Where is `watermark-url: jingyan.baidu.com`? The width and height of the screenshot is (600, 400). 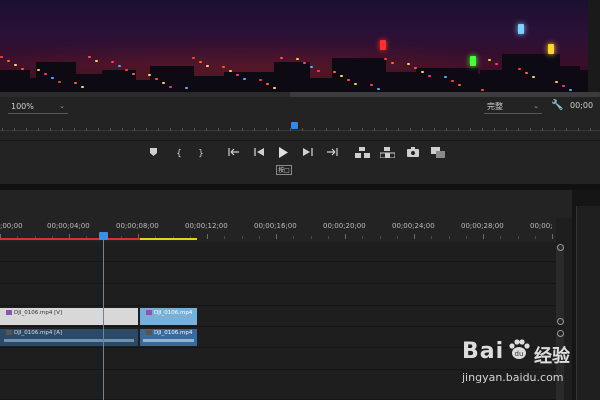
watermark-url: jingyan.baidu.com is located at coordinates (513, 377).